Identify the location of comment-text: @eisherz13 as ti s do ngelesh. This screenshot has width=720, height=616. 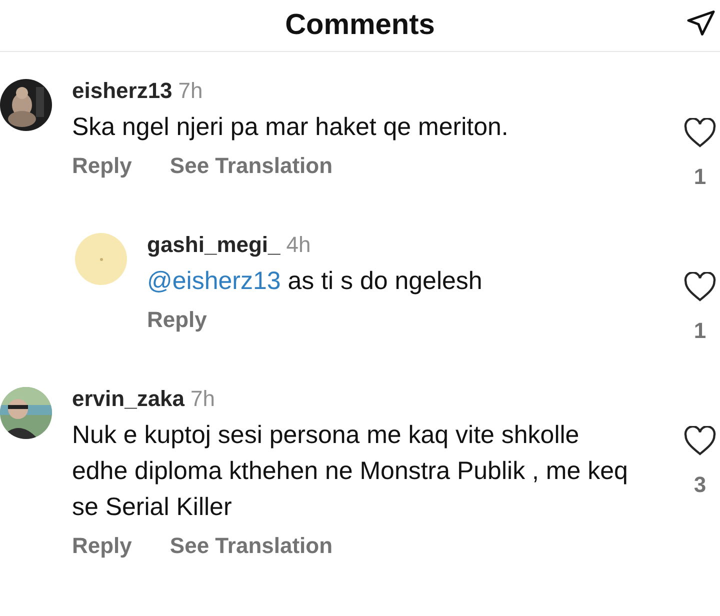
(315, 281).